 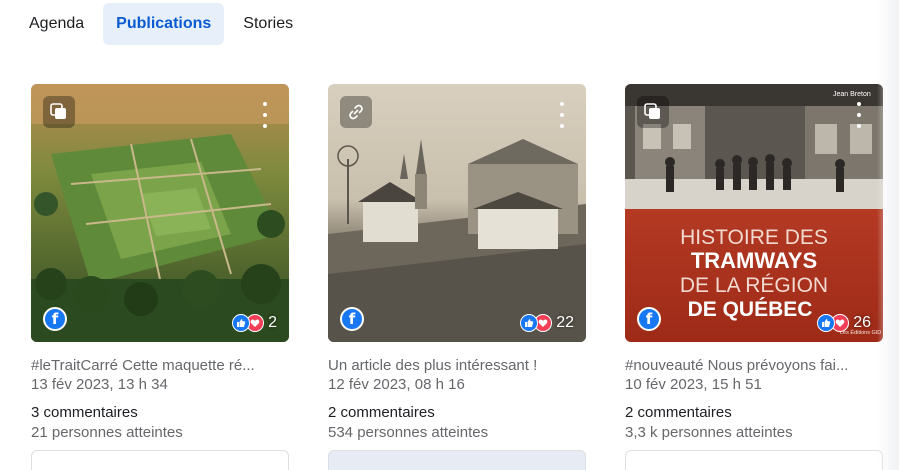 What do you see at coordinates (888, 235) in the screenshot?
I see `scroll-edge-shadow` at bounding box center [888, 235].